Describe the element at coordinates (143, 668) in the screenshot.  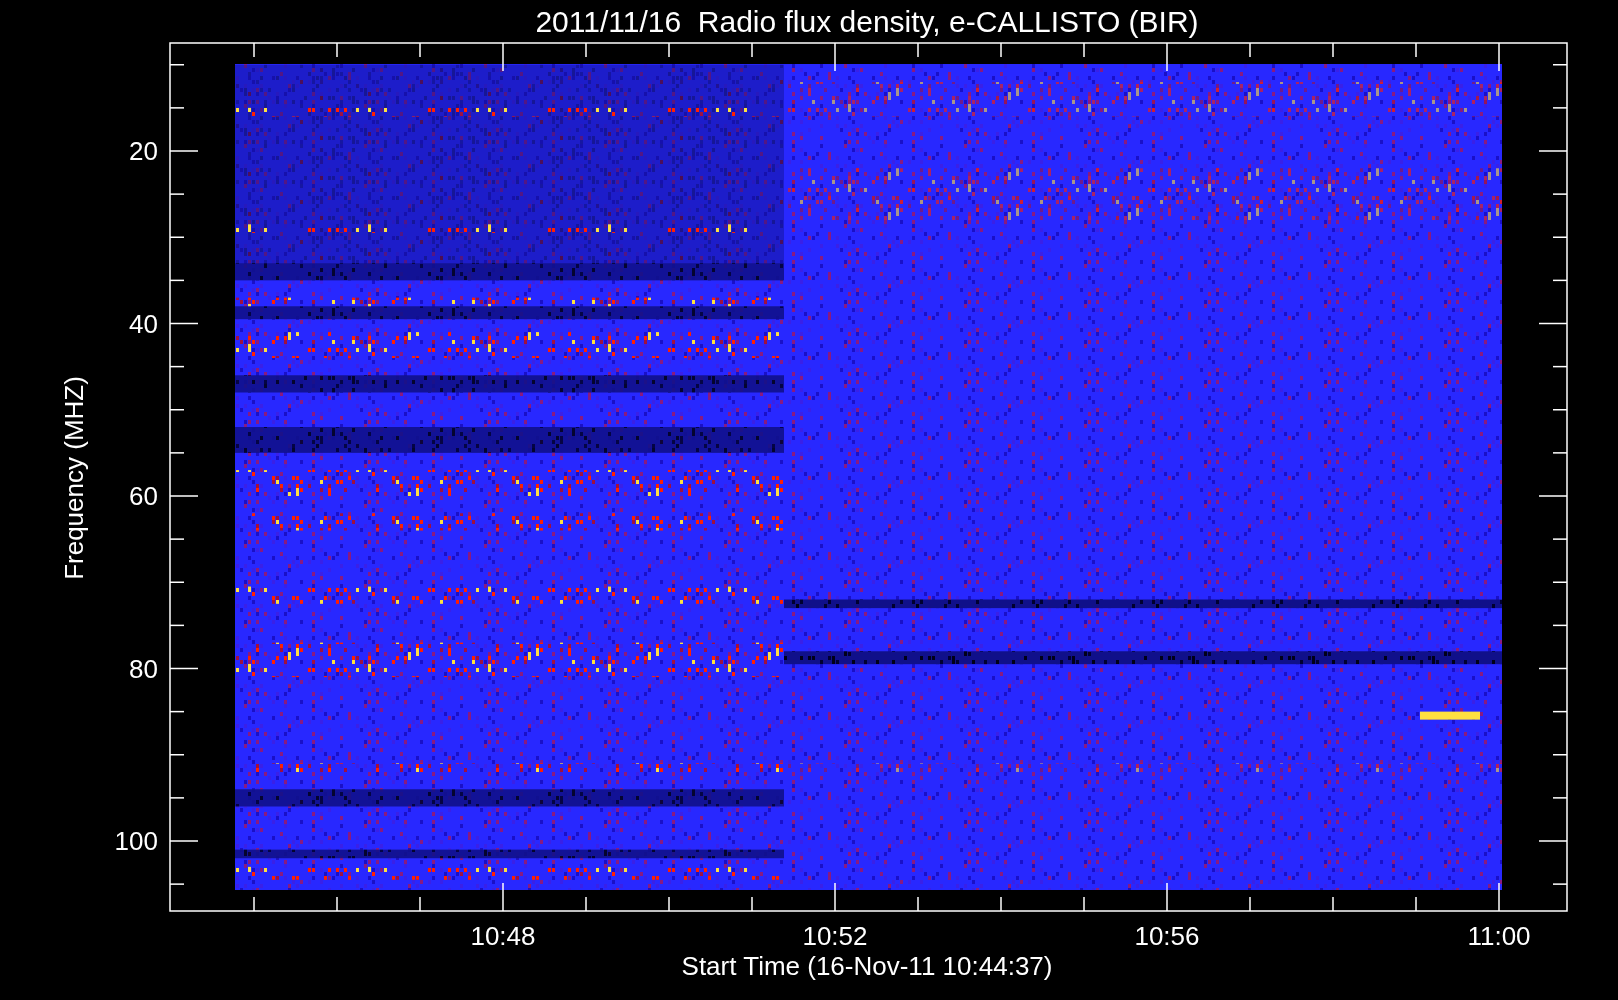
I see `y-tick-label: 80` at that location.